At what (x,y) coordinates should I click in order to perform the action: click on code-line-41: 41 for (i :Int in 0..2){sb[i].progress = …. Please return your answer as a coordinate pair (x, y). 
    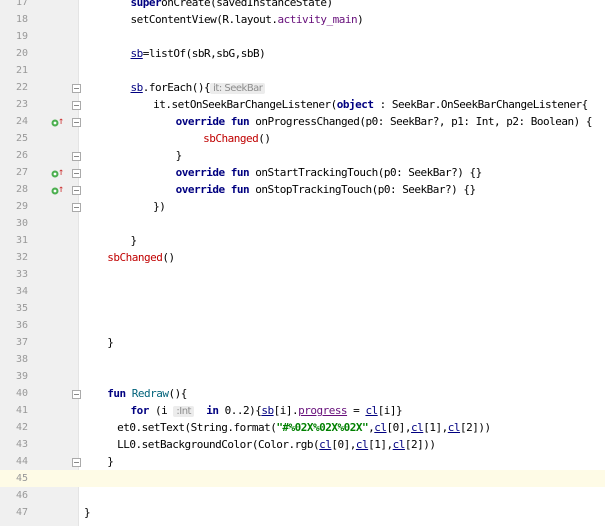
    Looking at the image, I should click on (302, 410).